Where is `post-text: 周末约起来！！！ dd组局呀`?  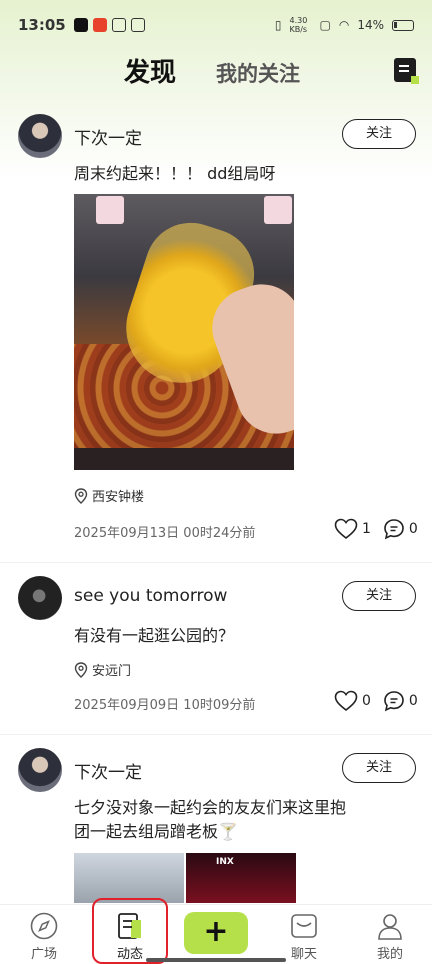 post-text: 周末约起来！！！ dd组局呀 is located at coordinates (175, 173).